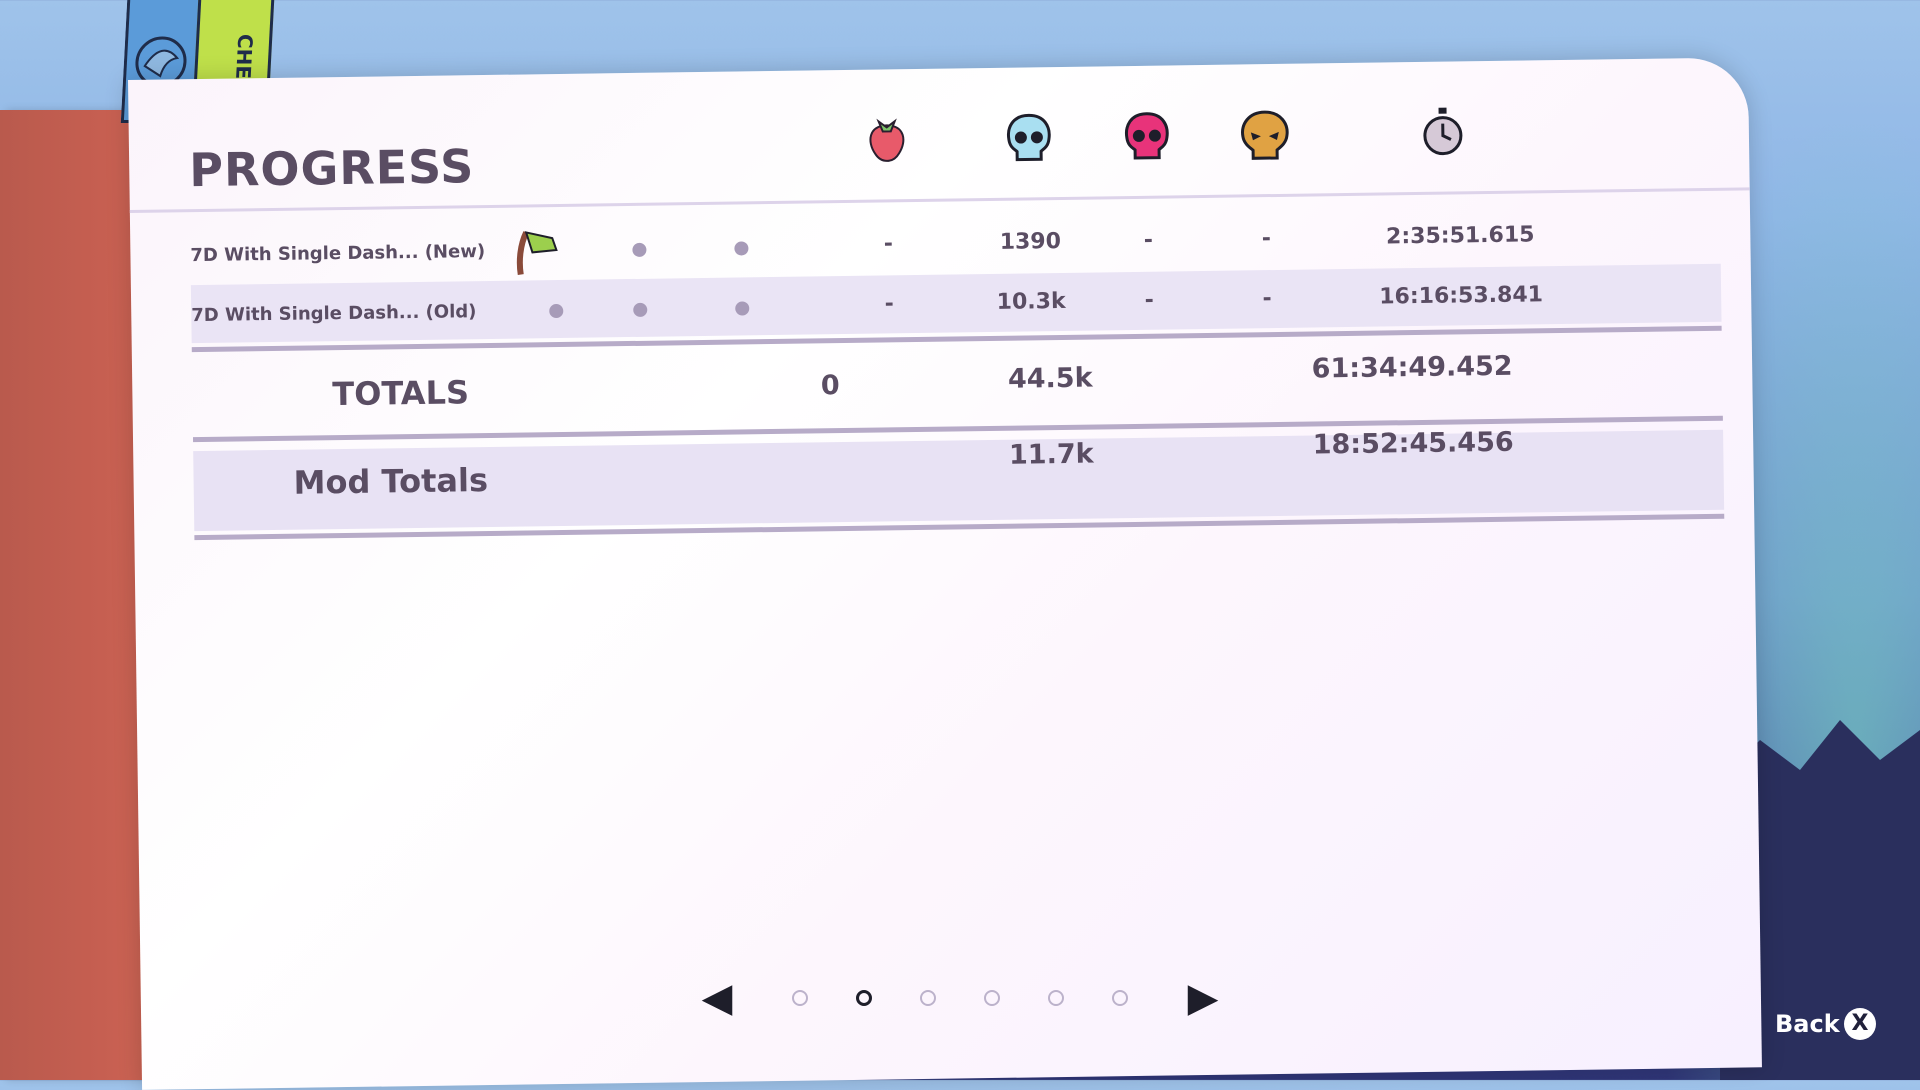 This screenshot has height=1090, width=1920. What do you see at coordinates (1443, 131) in the screenshot?
I see `stopwatch-icon` at bounding box center [1443, 131].